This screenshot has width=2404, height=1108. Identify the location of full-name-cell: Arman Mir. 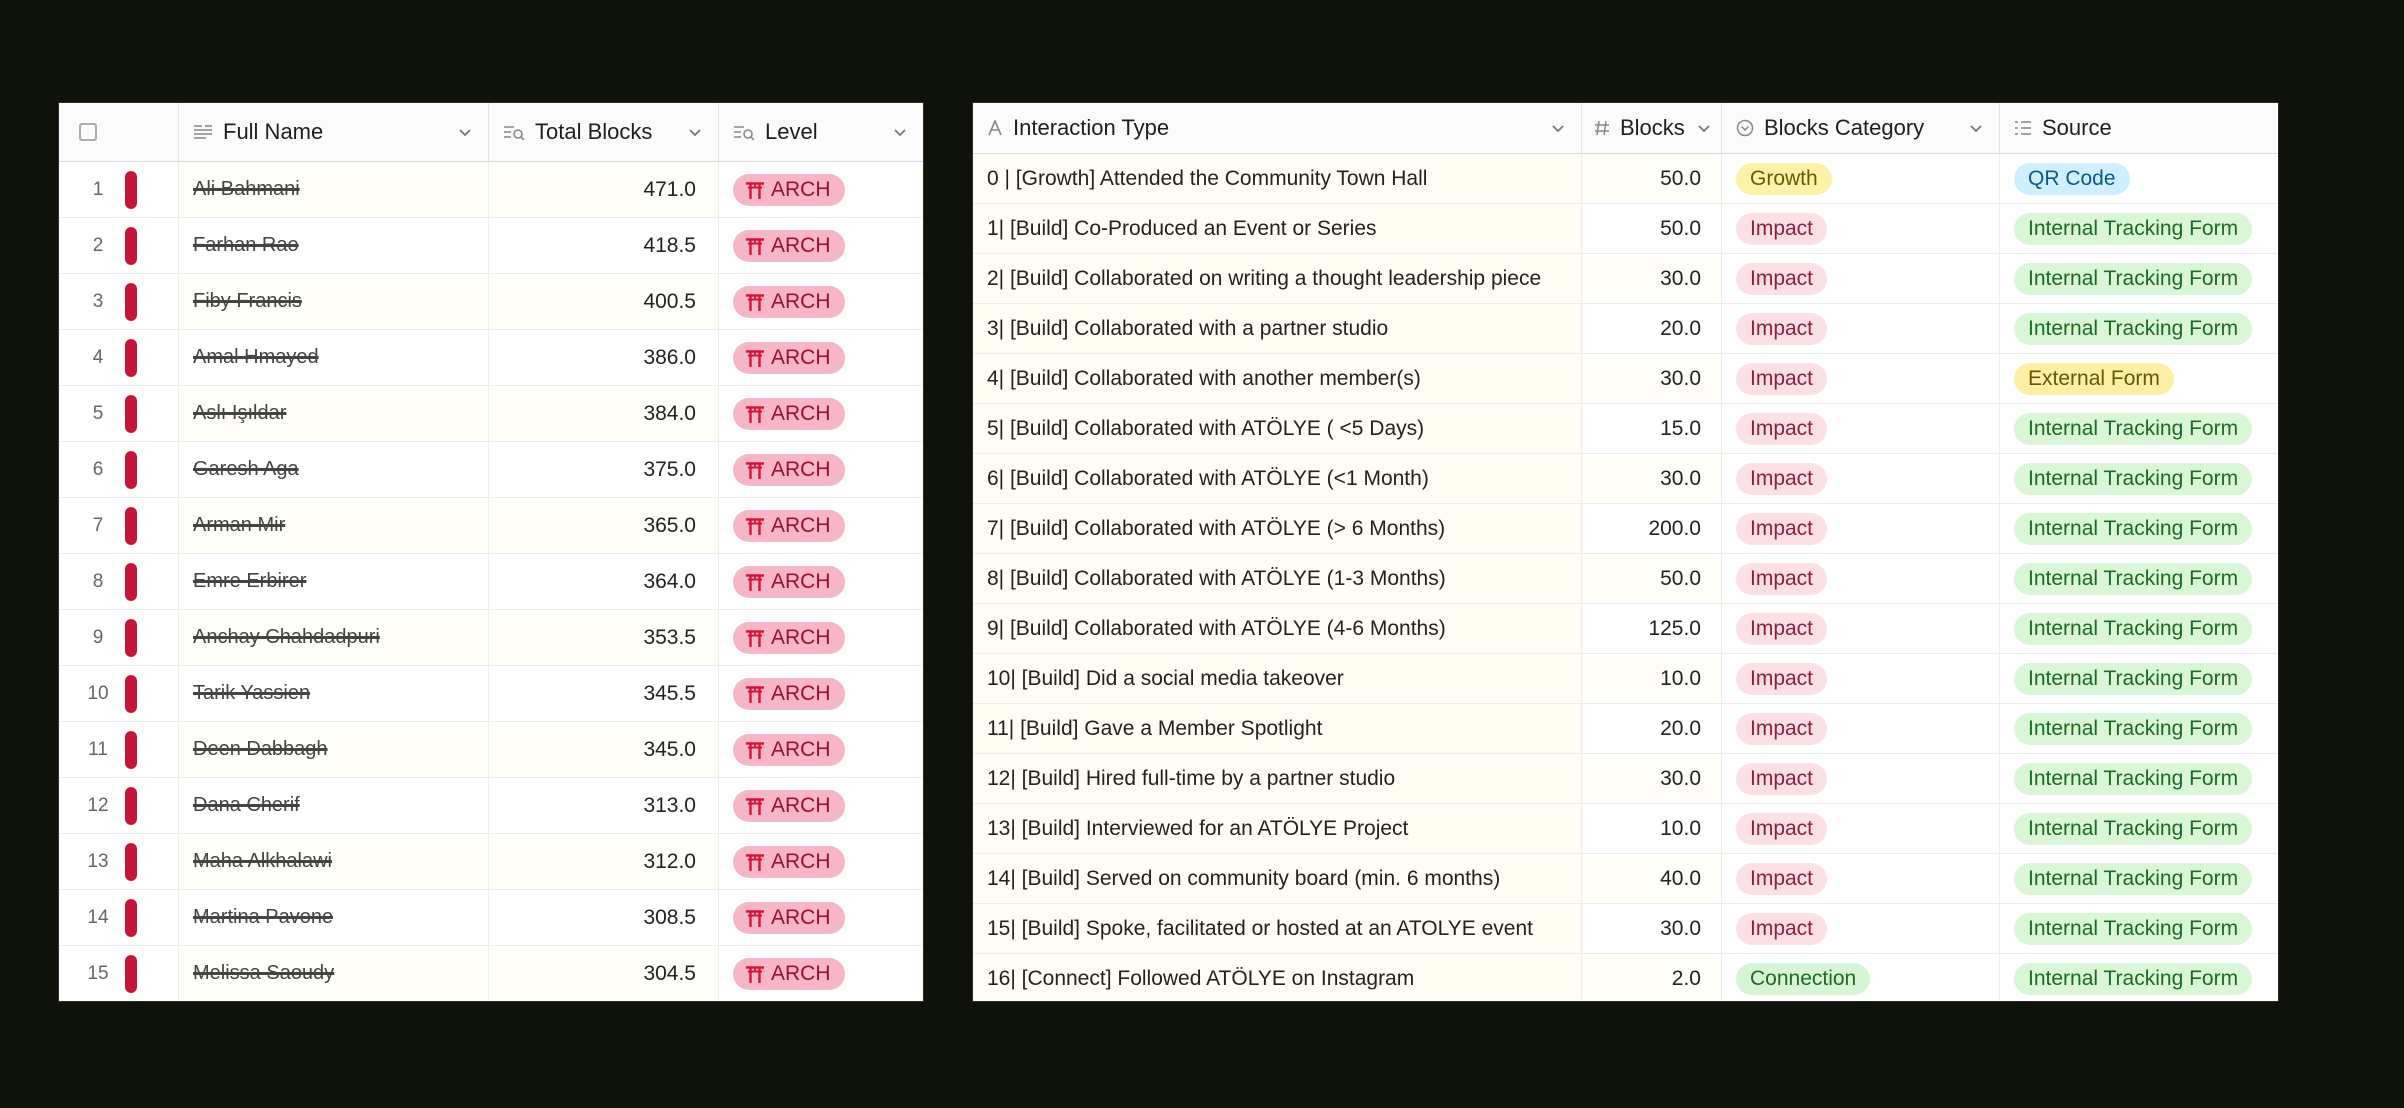
(334, 525).